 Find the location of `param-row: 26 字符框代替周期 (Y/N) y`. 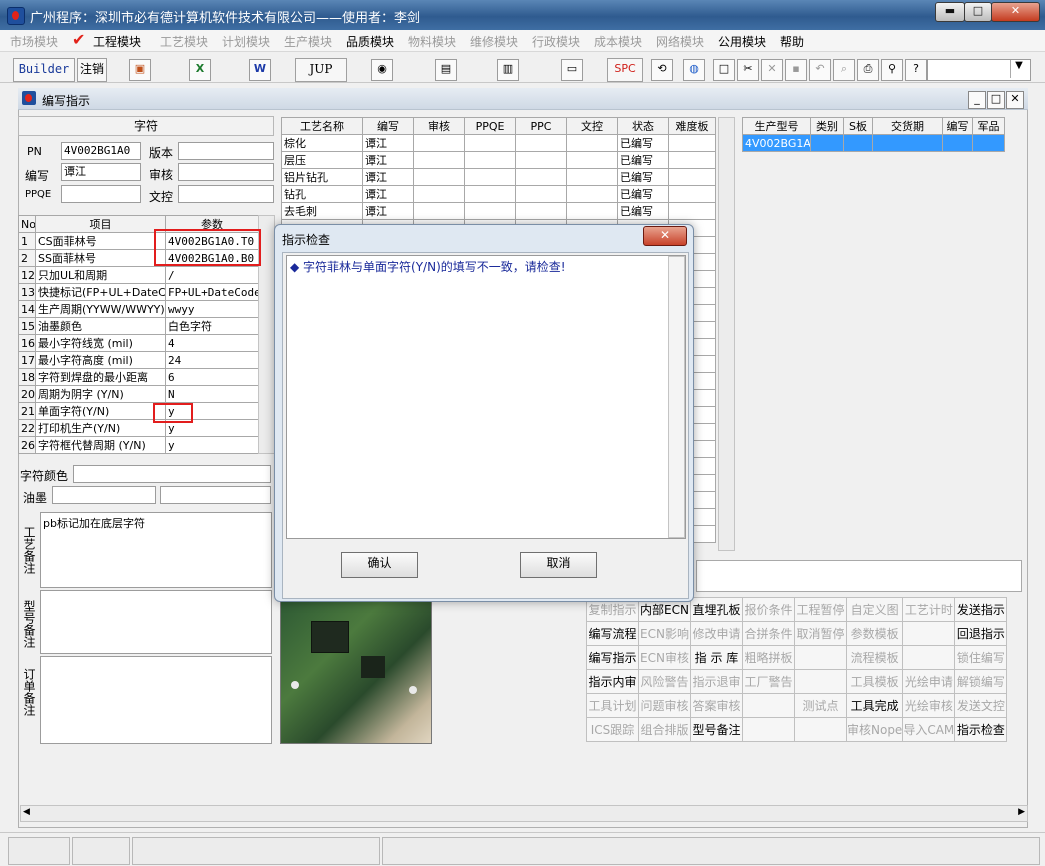

param-row: 26 字符框代替周期 (Y/N) y is located at coordinates (138, 445).